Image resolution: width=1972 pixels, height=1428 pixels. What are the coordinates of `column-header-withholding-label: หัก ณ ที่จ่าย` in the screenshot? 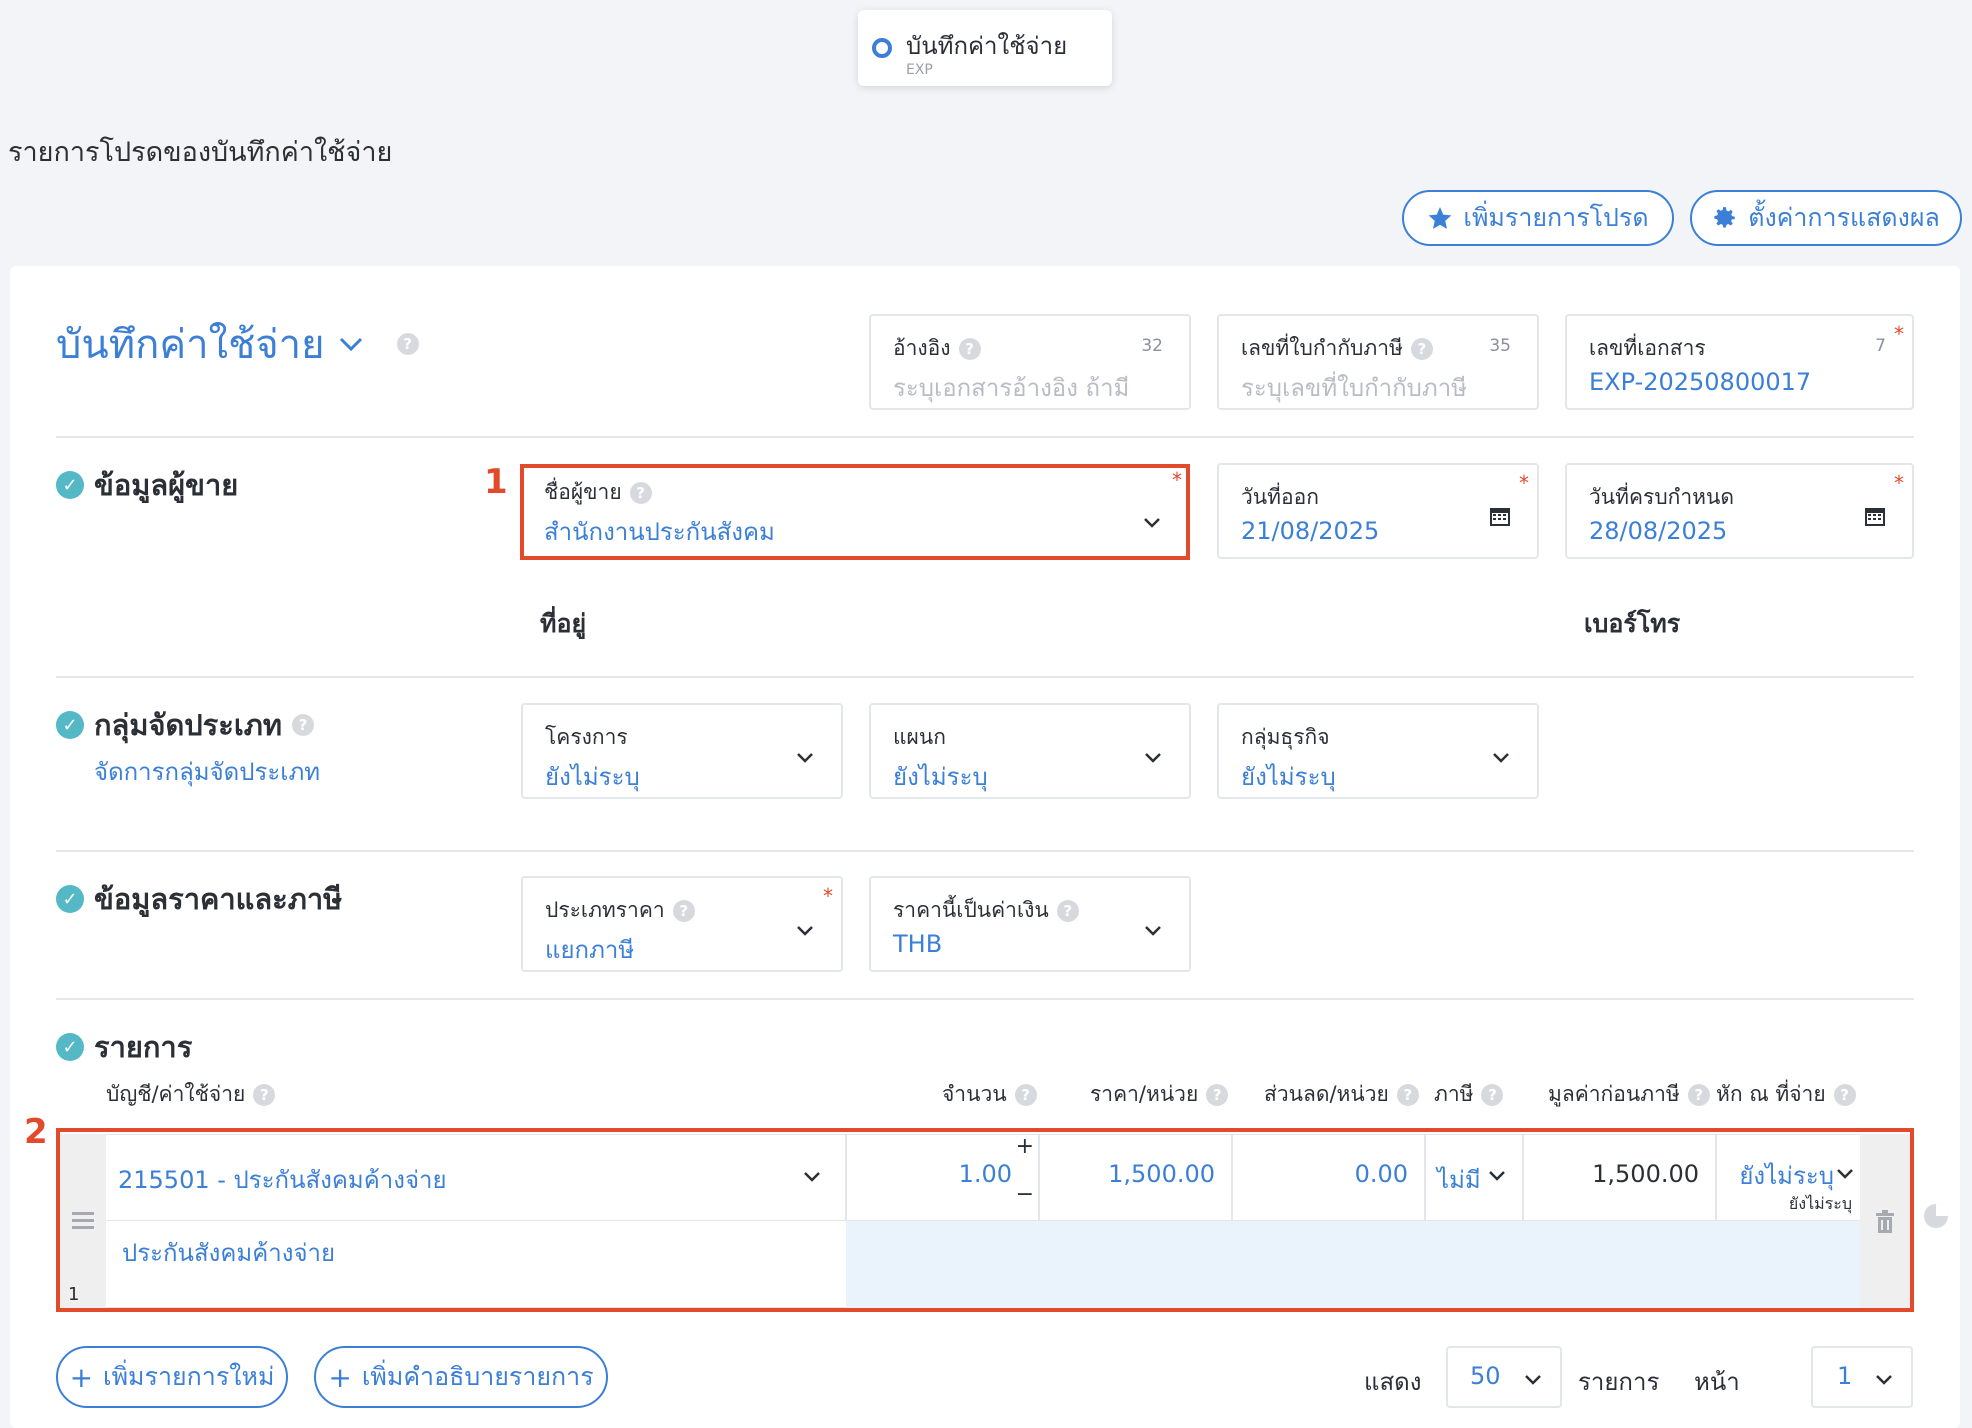 It's located at (1771, 1094).